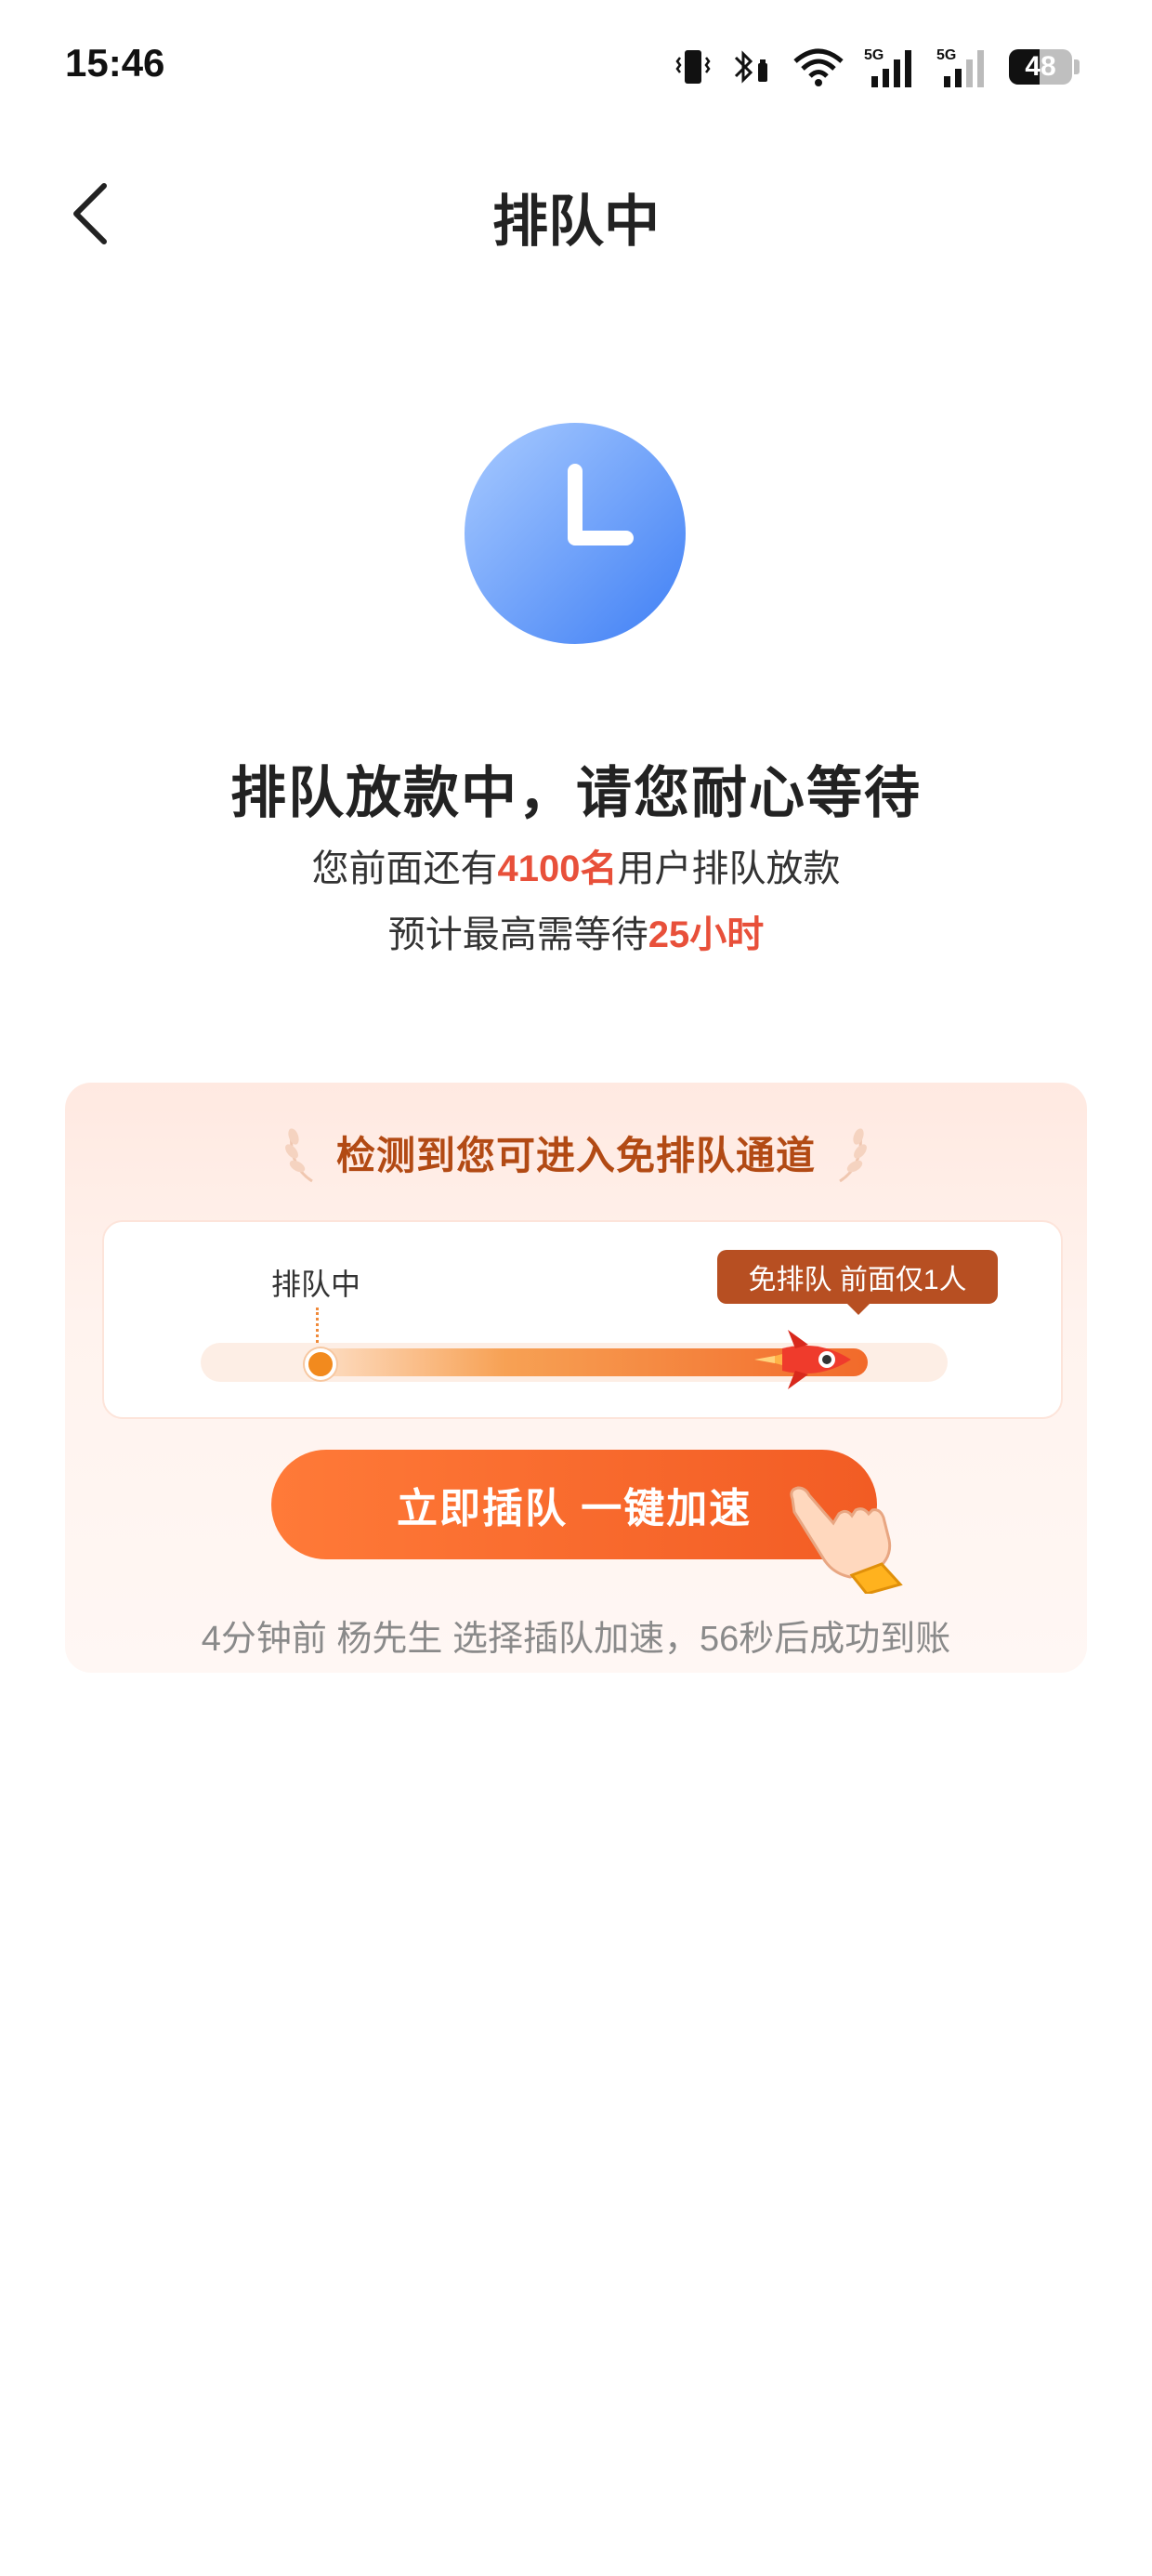  I want to click on rocket-icon, so click(802, 1359).